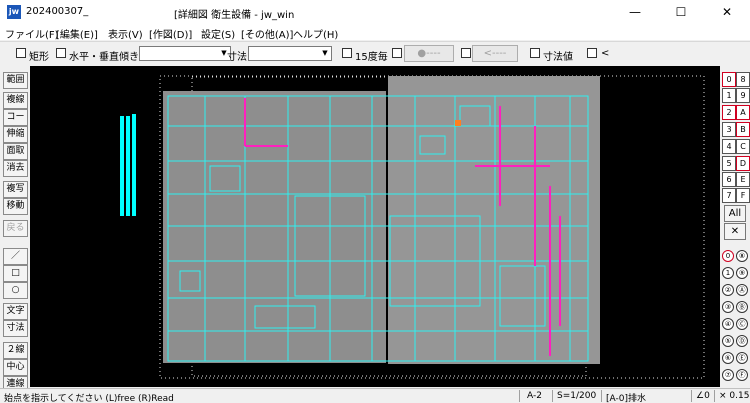  What do you see at coordinates (77, 33) in the screenshot?
I see `menu-edit: [編集(E)]` at bounding box center [77, 33].